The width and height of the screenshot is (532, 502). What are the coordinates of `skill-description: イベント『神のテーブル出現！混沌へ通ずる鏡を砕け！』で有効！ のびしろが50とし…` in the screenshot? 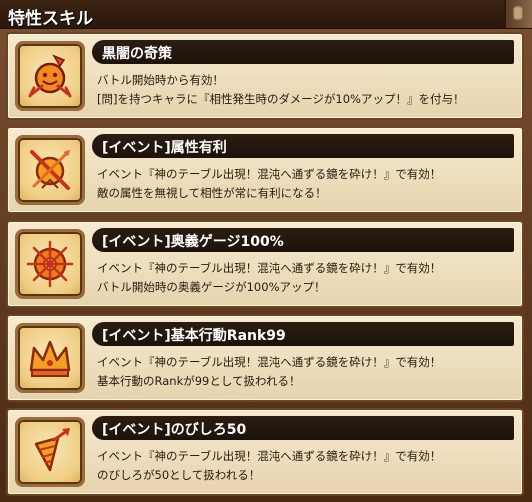 It's located at (307, 466).